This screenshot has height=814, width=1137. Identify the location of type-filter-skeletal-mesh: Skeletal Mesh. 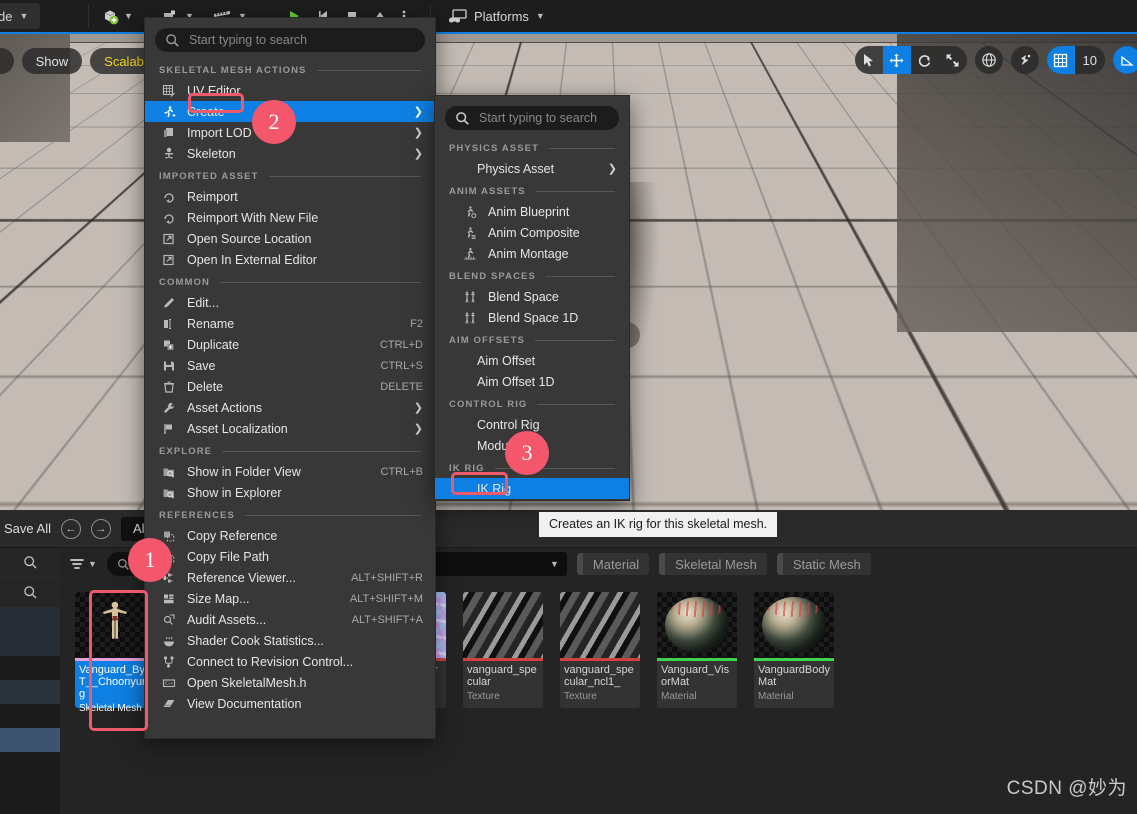
(713, 564).